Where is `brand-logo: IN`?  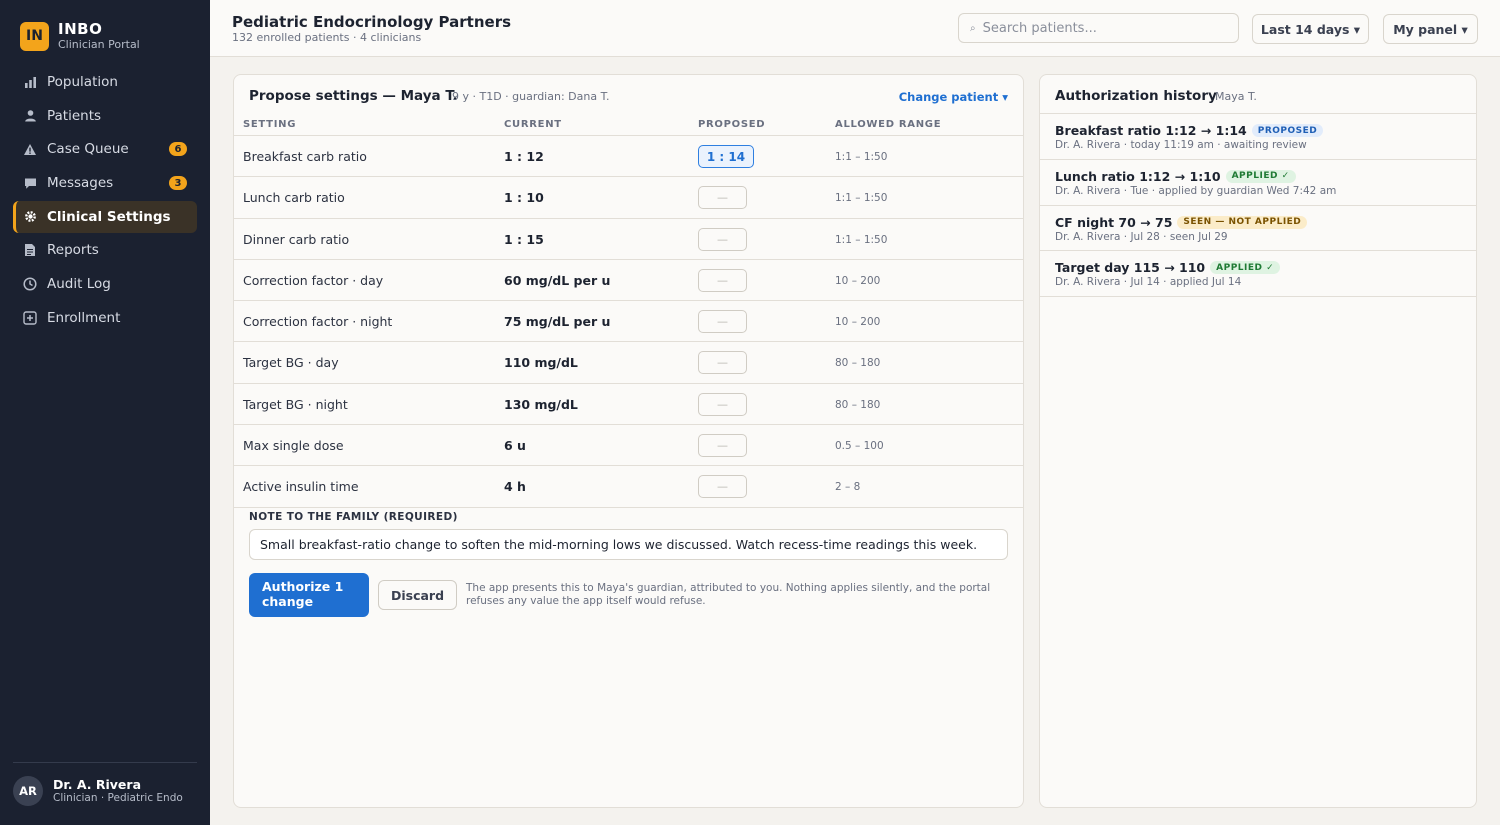
brand-logo: IN is located at coordinates (34, 36).